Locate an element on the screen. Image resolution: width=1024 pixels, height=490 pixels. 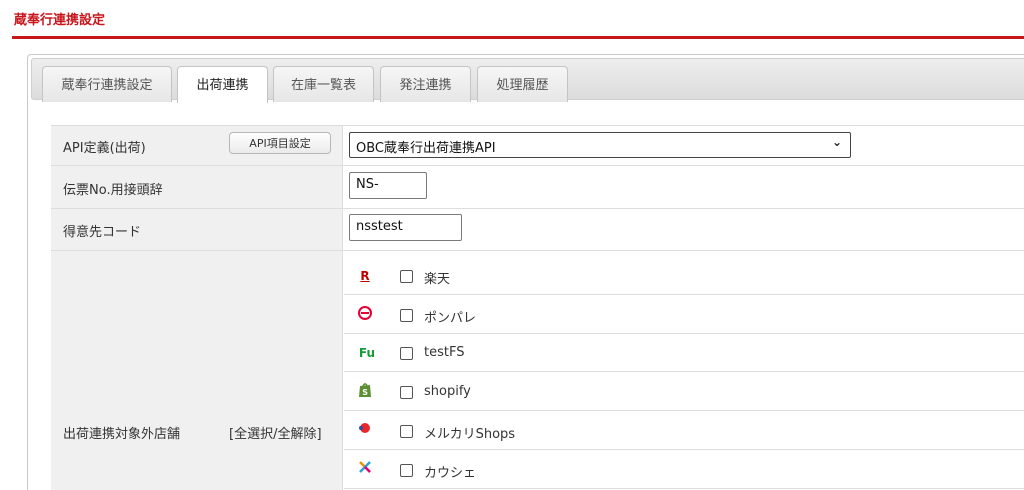
tab-history: 処理履歴 is located at coordinates (522, 84).